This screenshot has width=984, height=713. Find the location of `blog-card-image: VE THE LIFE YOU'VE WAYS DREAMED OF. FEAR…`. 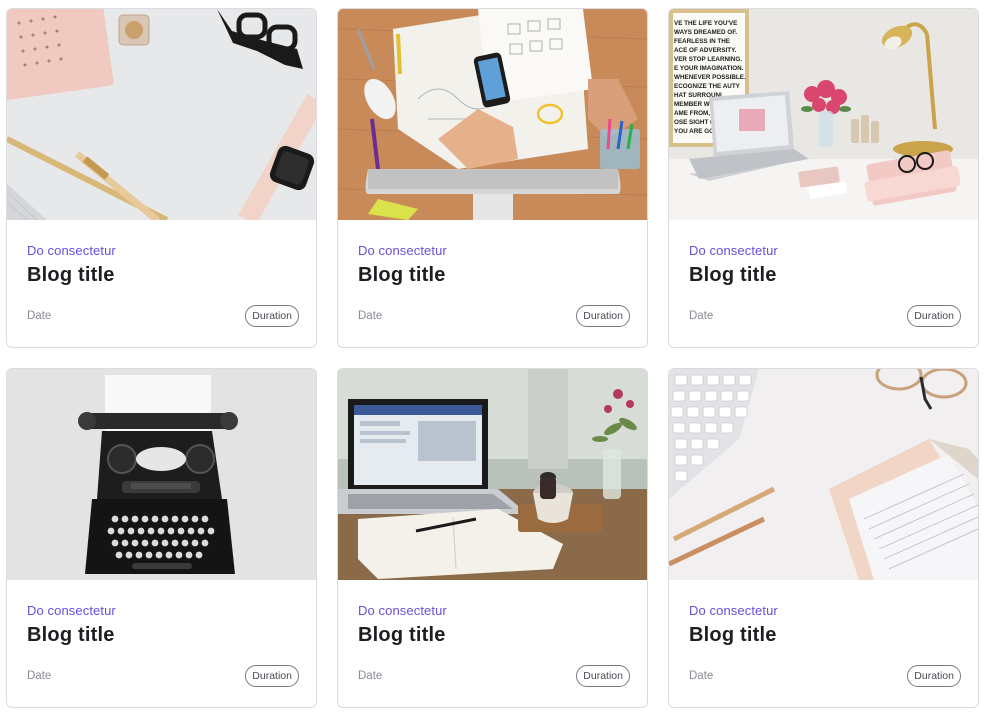

blog-card-image: VE THE LIFE YOU'VE WAYS DREAMED OF. FEAR… is located at coordinates (823, 114).